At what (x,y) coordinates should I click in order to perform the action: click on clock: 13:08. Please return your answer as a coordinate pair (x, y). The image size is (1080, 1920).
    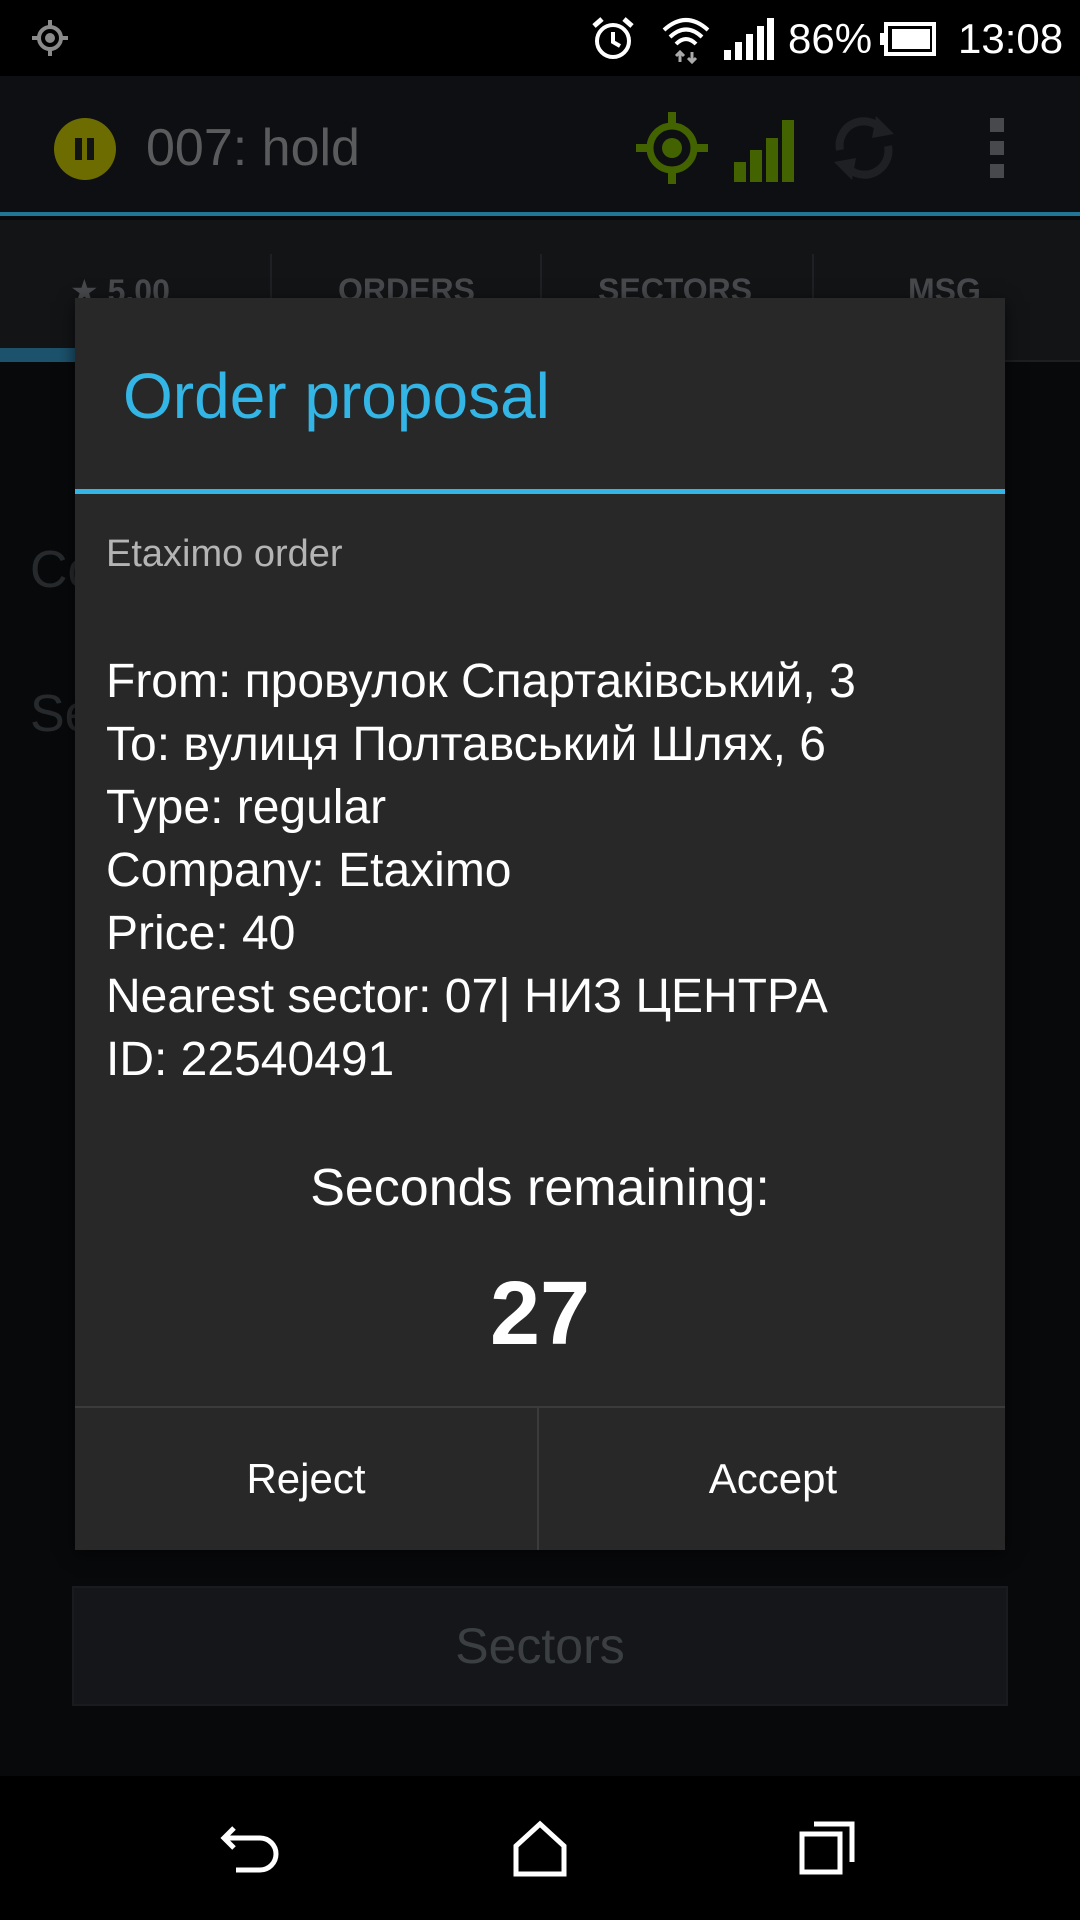
    Looking at the image, I should click on (1011, 38).